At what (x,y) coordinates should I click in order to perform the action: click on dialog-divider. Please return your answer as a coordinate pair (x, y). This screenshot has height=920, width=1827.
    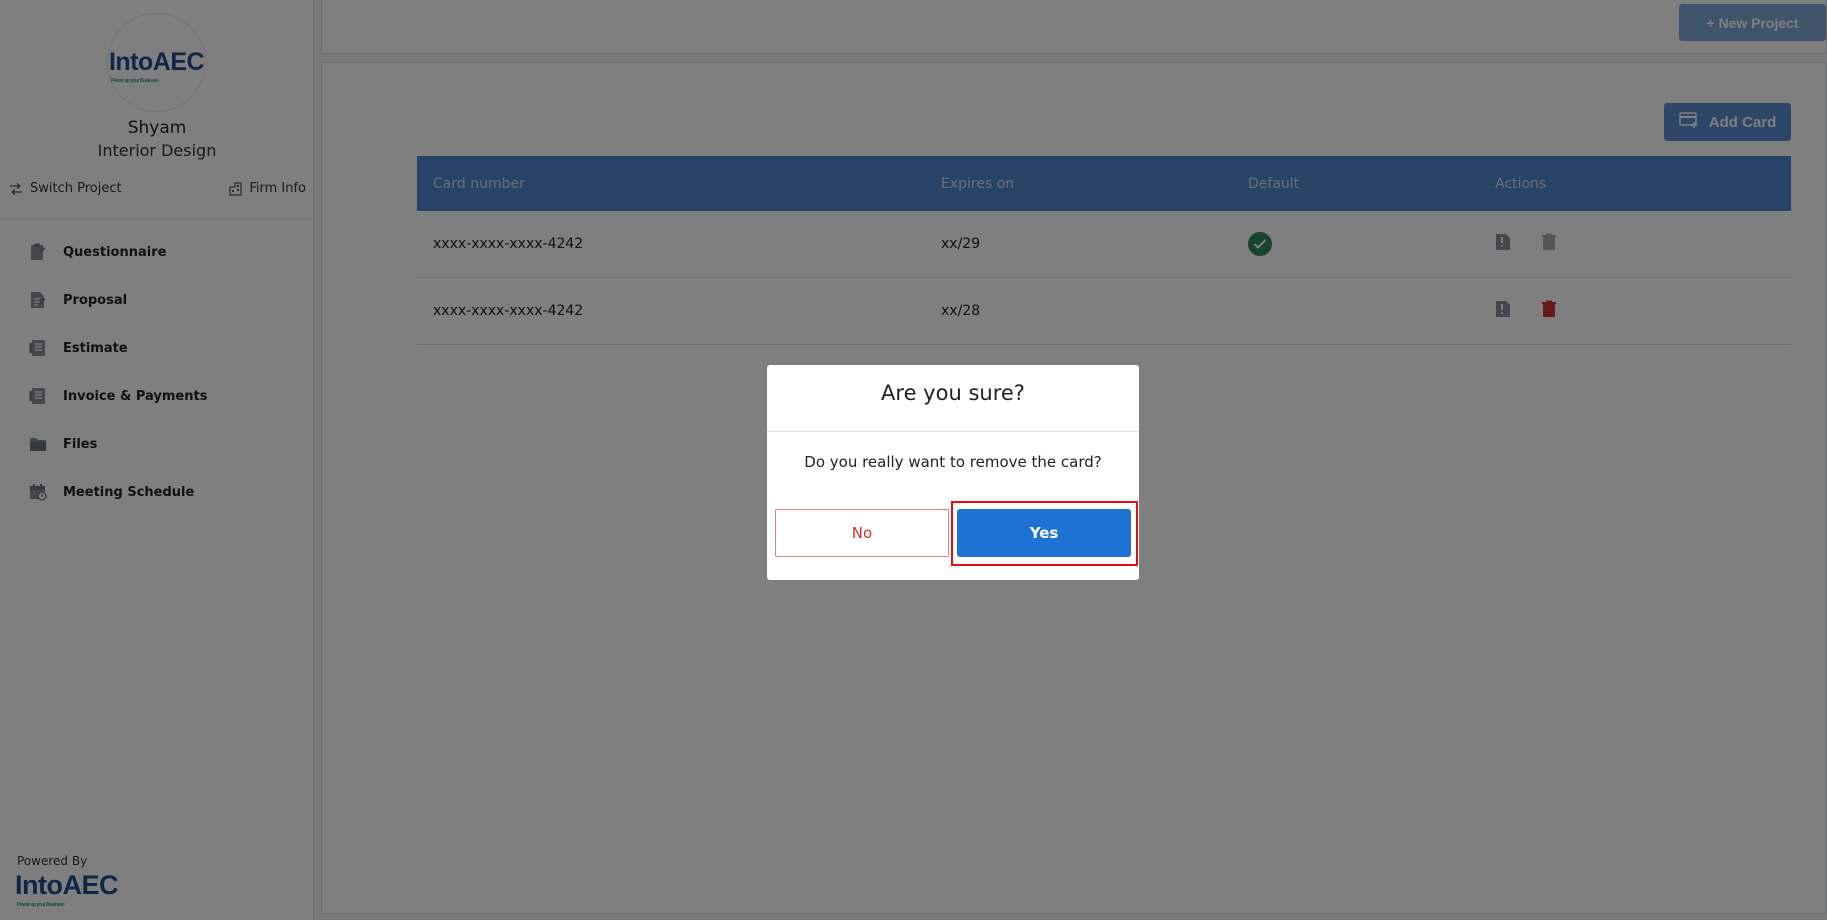
    Looking at the image, I should click on (953, 431).